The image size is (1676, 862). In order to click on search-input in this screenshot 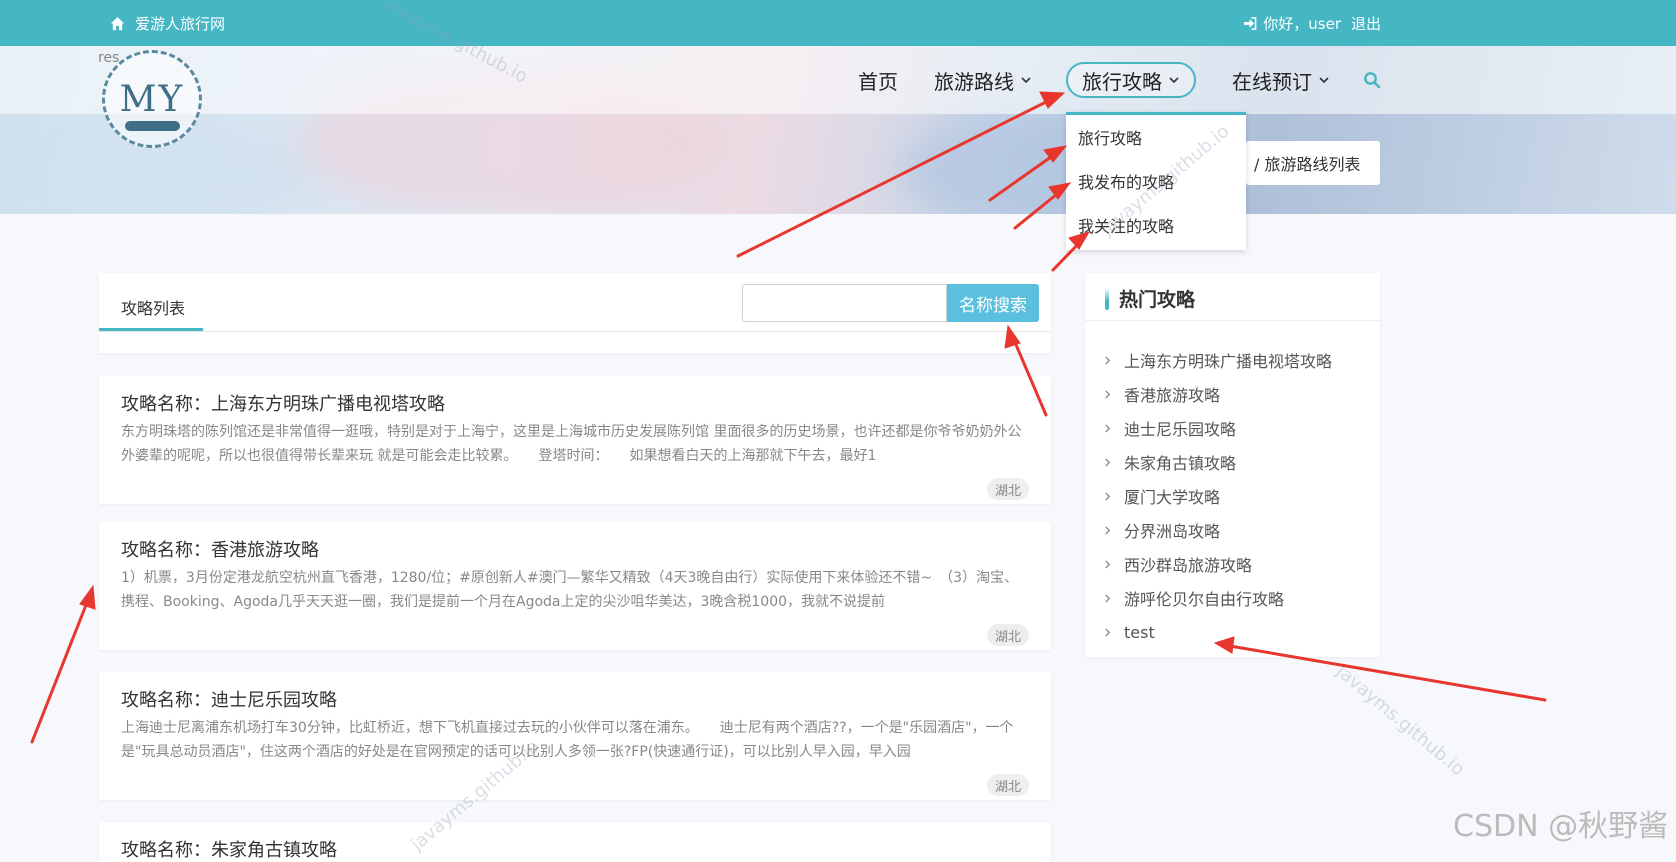, I will do `click(844, 303)`.